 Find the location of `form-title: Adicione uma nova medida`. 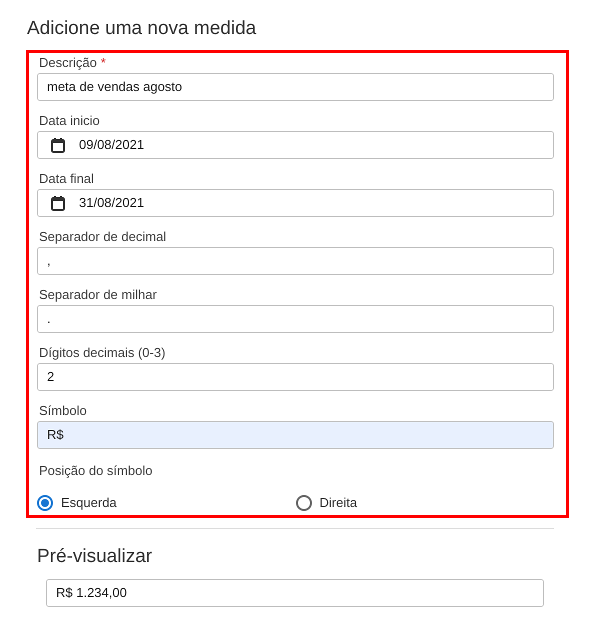

form-title: Adicione uma nova medida is located at coordinates (141, 29).